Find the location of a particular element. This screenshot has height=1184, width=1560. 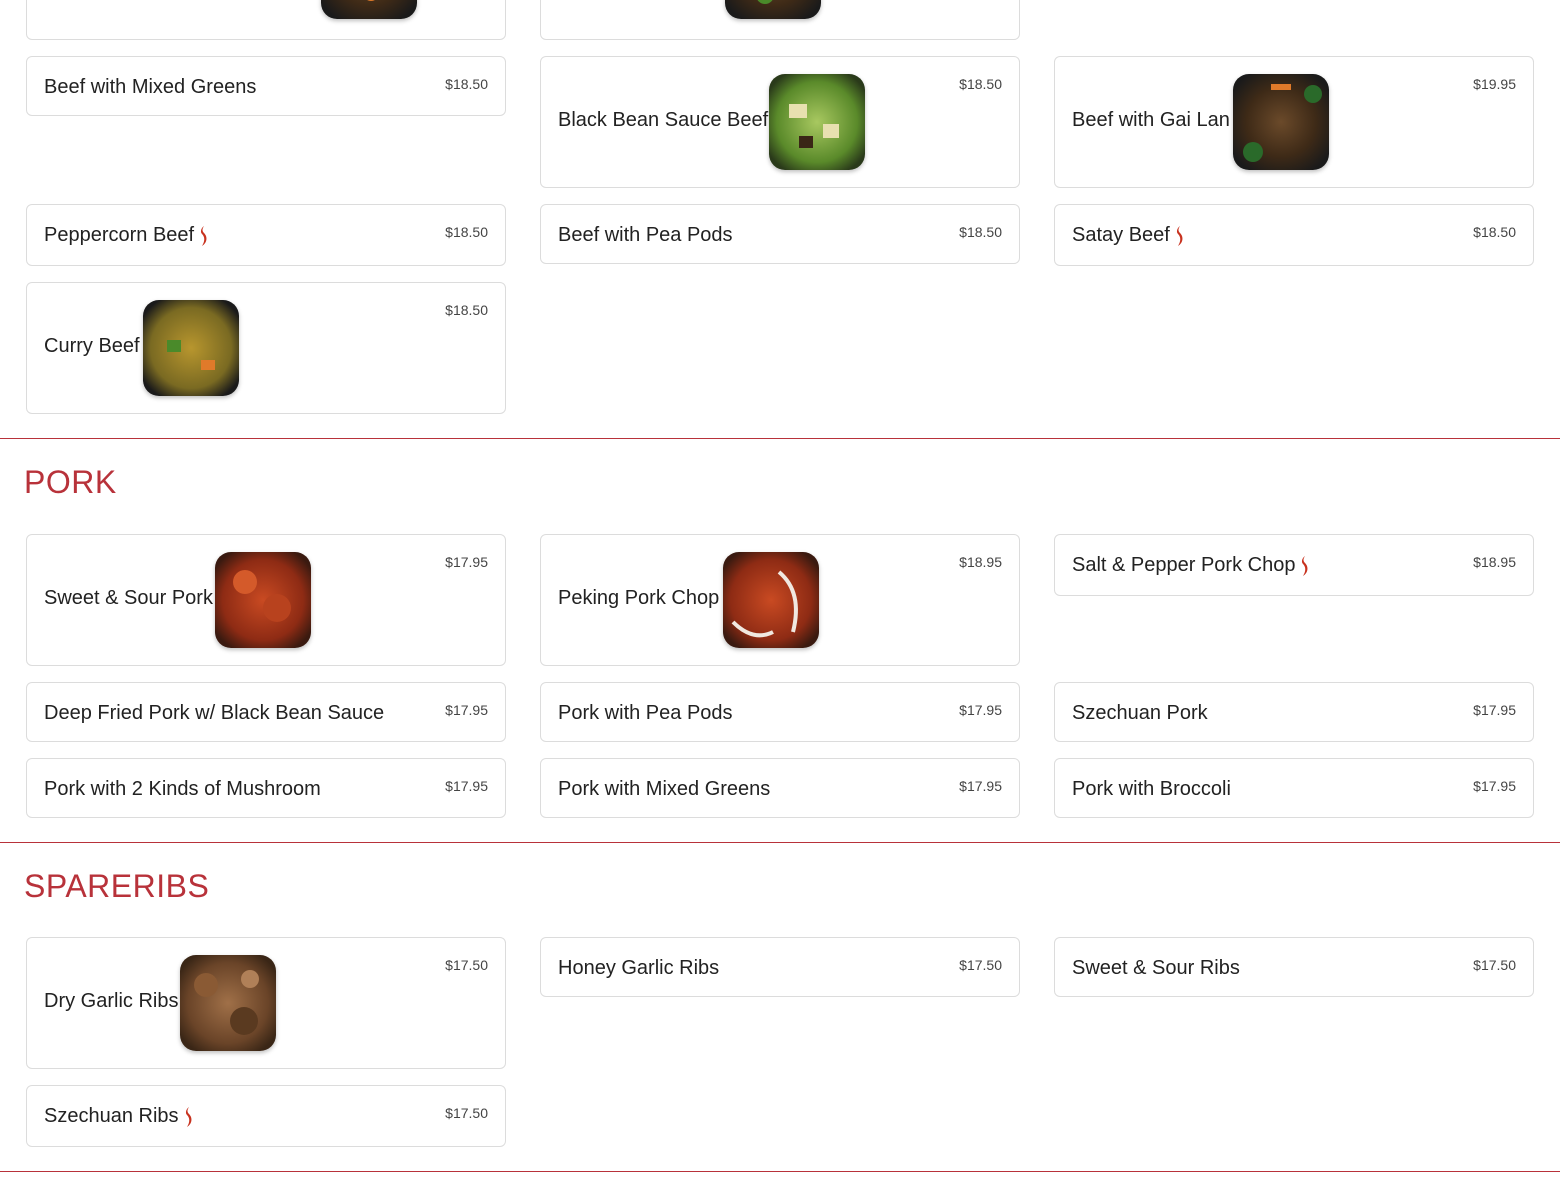

item-name: Salt & Pepper Pork Chop is located at coordinates (1191, 565).